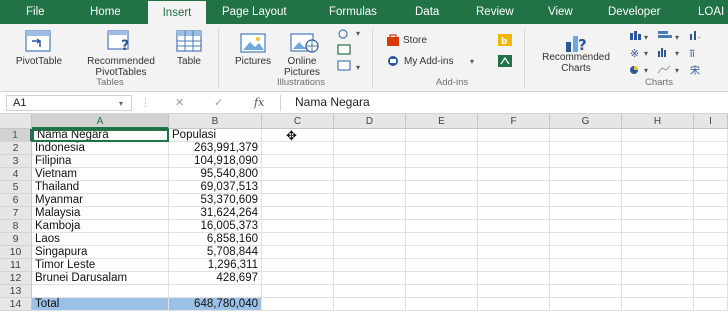  I want to click on cell-a: Total, so click(100, 304).